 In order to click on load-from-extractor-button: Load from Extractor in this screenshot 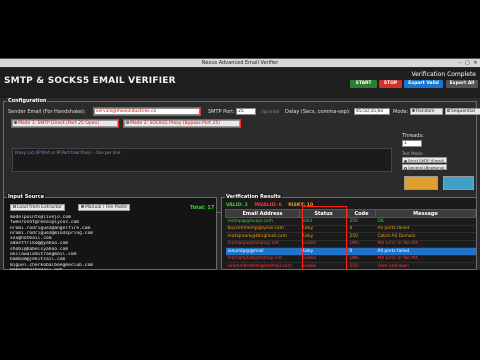, I will do `click(37, 207)`.